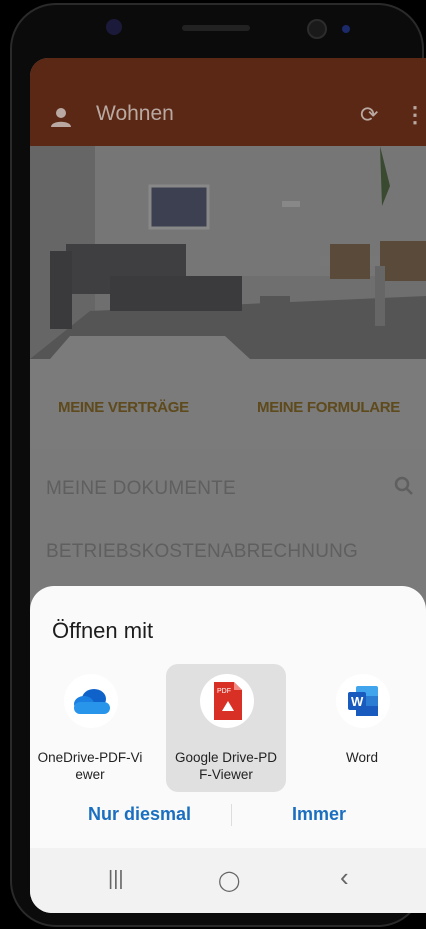 The height and width of the screenshot is (929, 426). What do you see at coordinates (344, 877) in the screenshot?
I see `back-icon: ‹` at bounding box center [344, 877].